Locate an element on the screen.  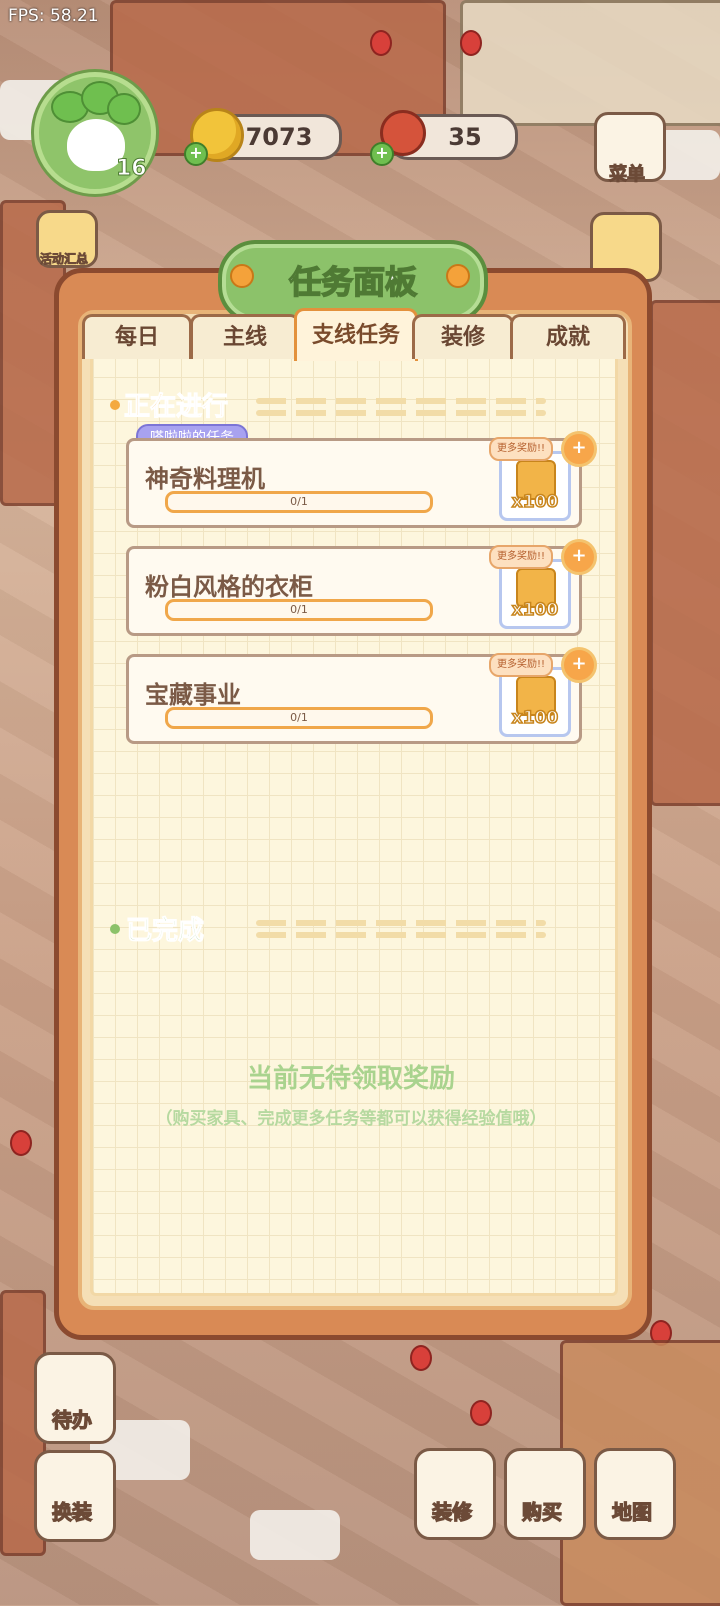
leaf-decoration is located at coordinates (124, 109).